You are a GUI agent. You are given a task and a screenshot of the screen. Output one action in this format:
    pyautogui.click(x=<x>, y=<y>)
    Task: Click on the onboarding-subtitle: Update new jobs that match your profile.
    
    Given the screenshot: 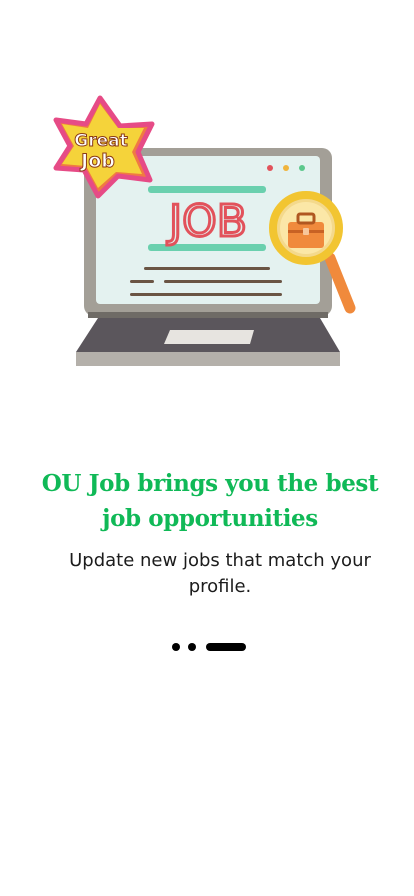 What is the action you would take?
    pyautogui.click(x=220, y=573)
    